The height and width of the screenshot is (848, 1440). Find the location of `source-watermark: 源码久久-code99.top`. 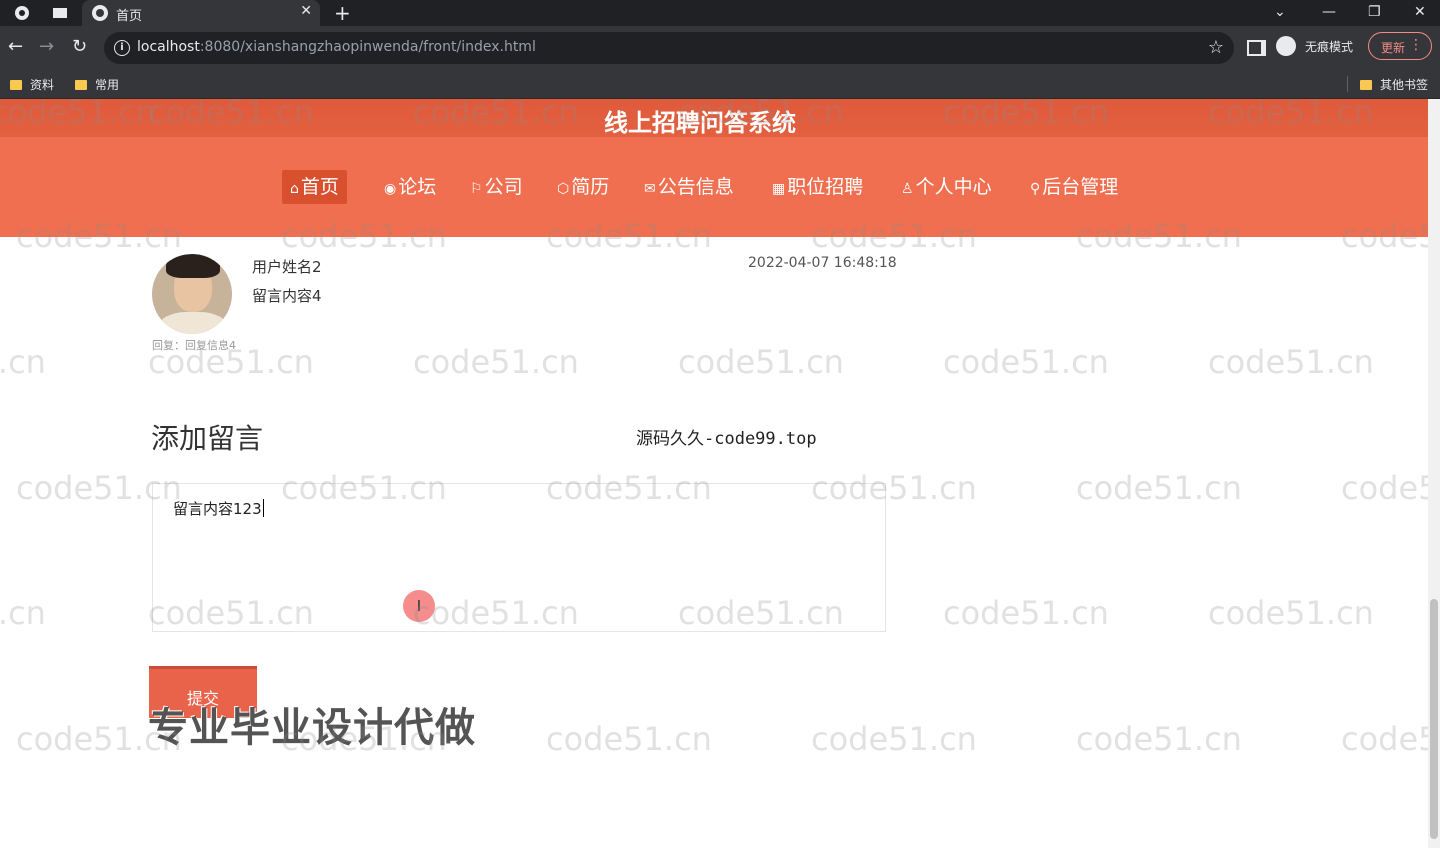

source-watermark: 源码久久-code99.top is located at coordinates (726, 439).